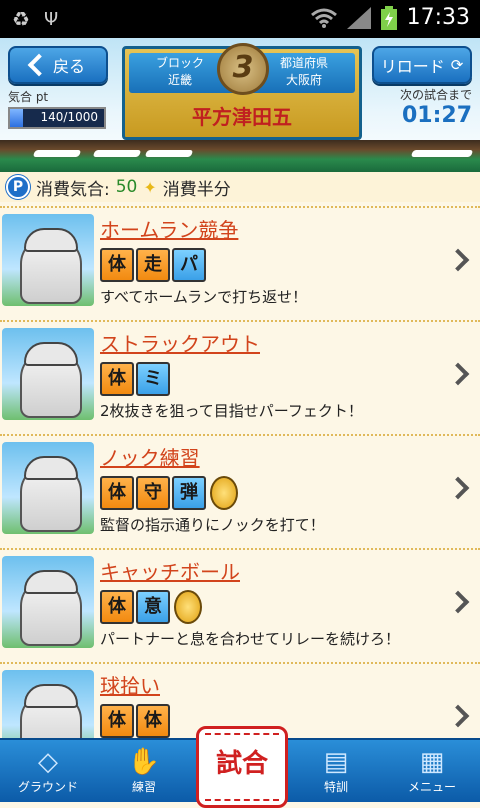 This screenshot has height=808, width=480. What do you see at coordinates (68, 66) in the screenshot?
I see `back-button-label: 戻る` at bounding box center [68, 66].